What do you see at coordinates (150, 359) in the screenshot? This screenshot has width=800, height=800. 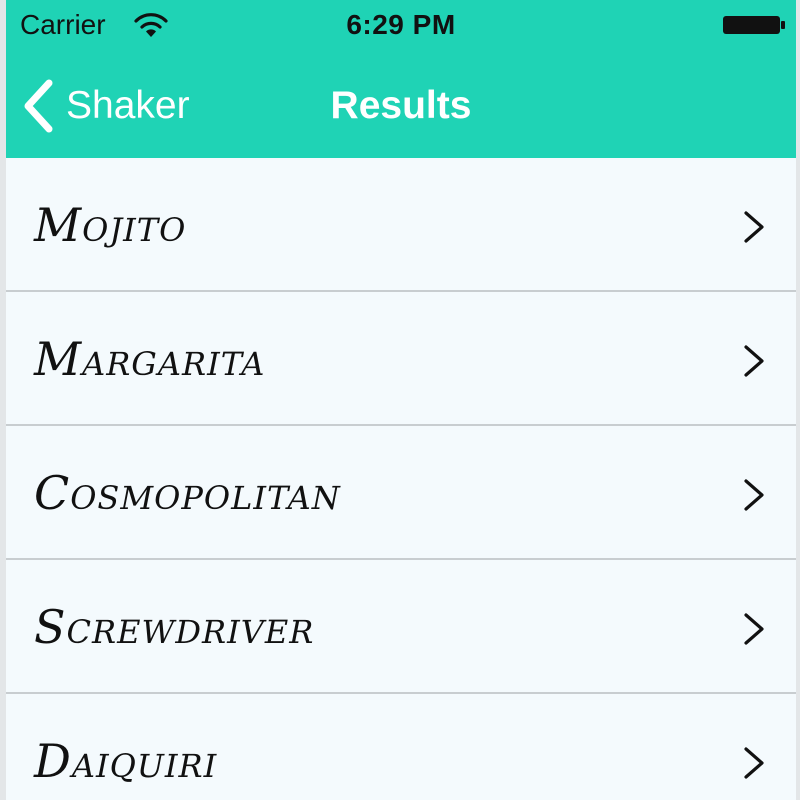 I see `result-label: Margarita` at bounding box center [150, 359].